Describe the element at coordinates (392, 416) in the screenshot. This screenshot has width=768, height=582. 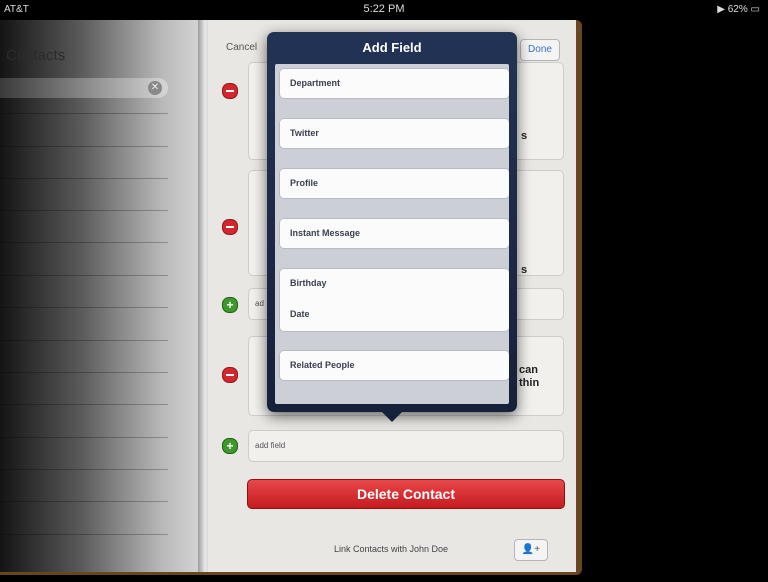
I see `popover-arrow` at that location.